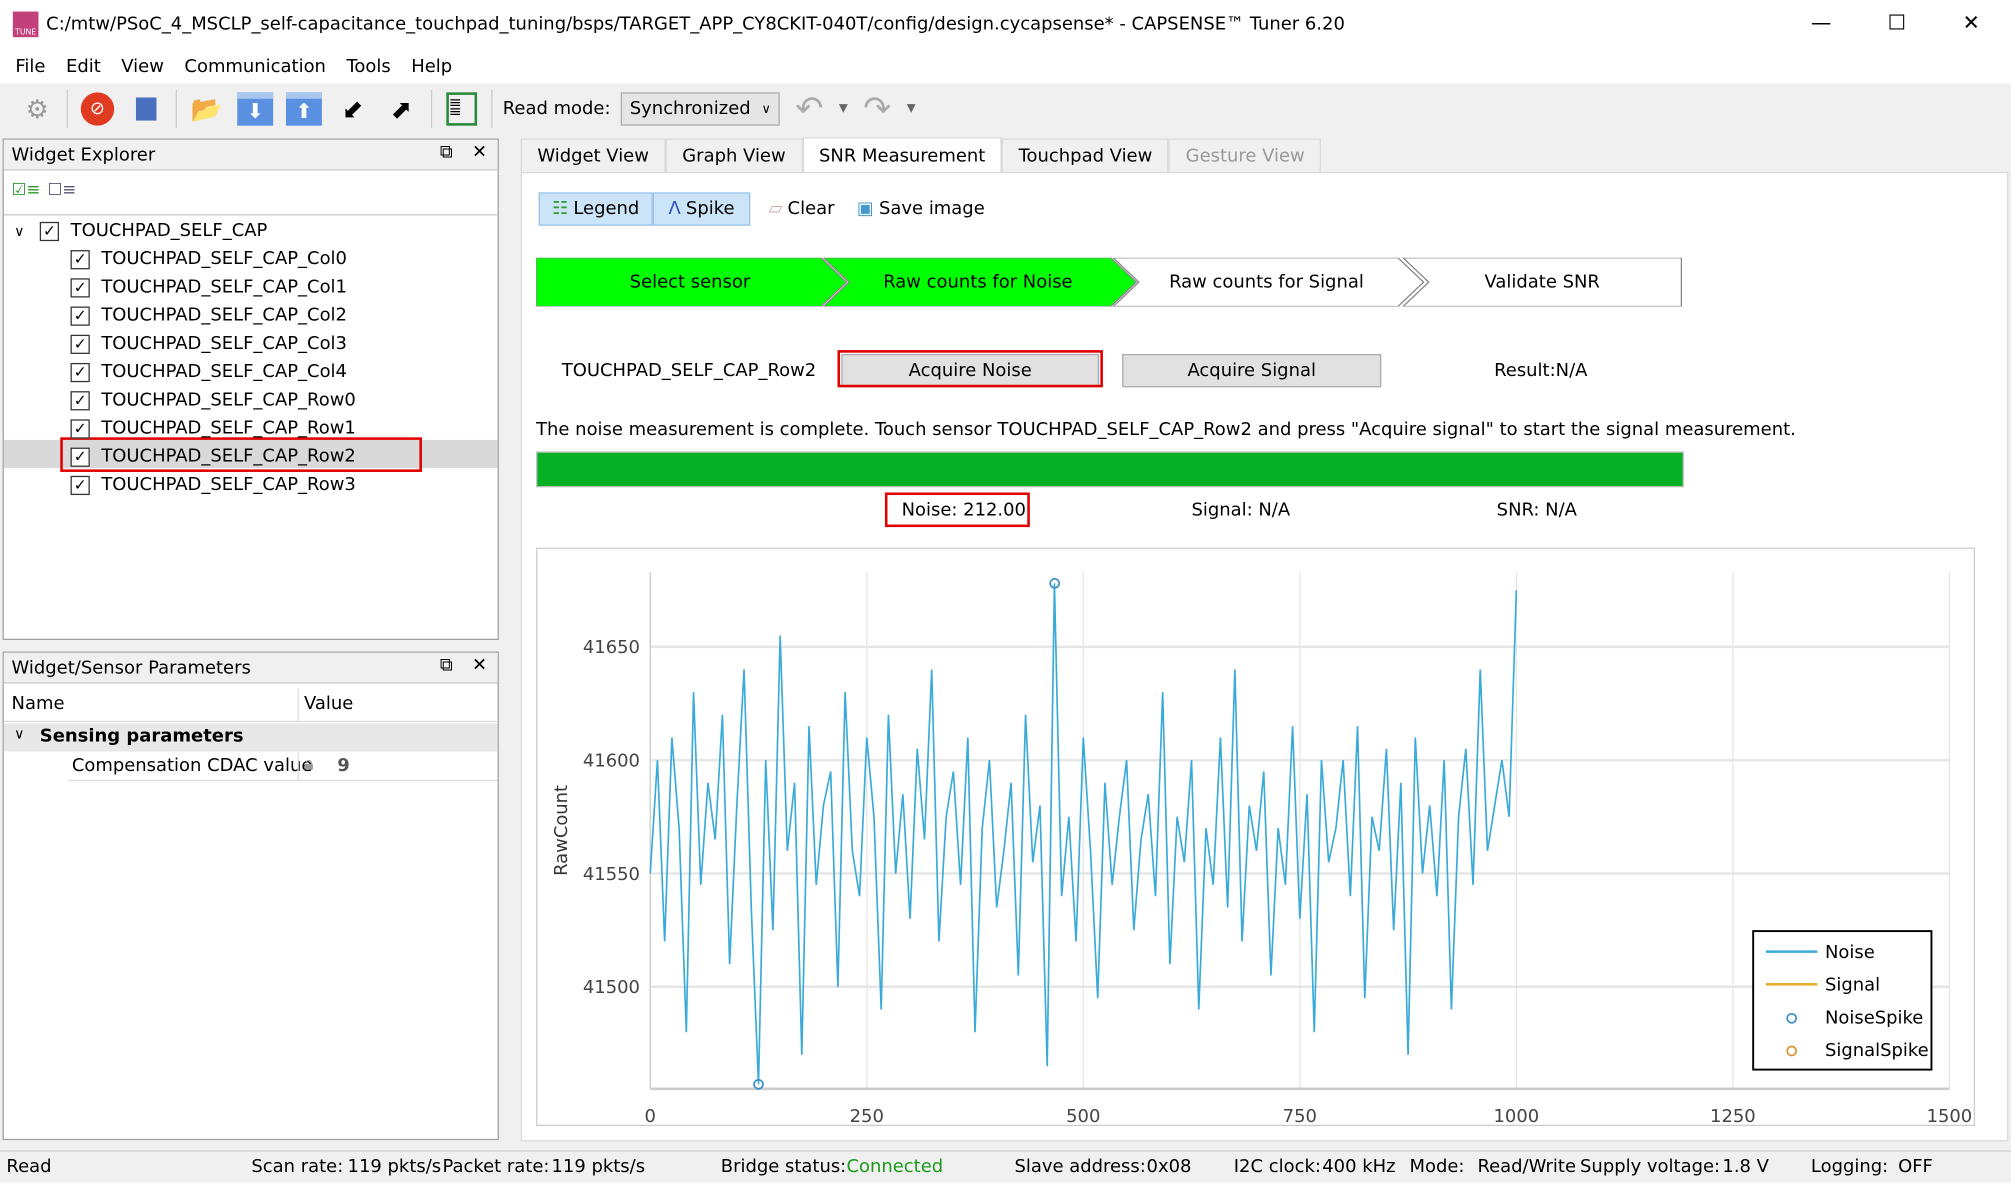 The image size is (2011, 1183). I want to click on column-name: Name, so click(38, 704).